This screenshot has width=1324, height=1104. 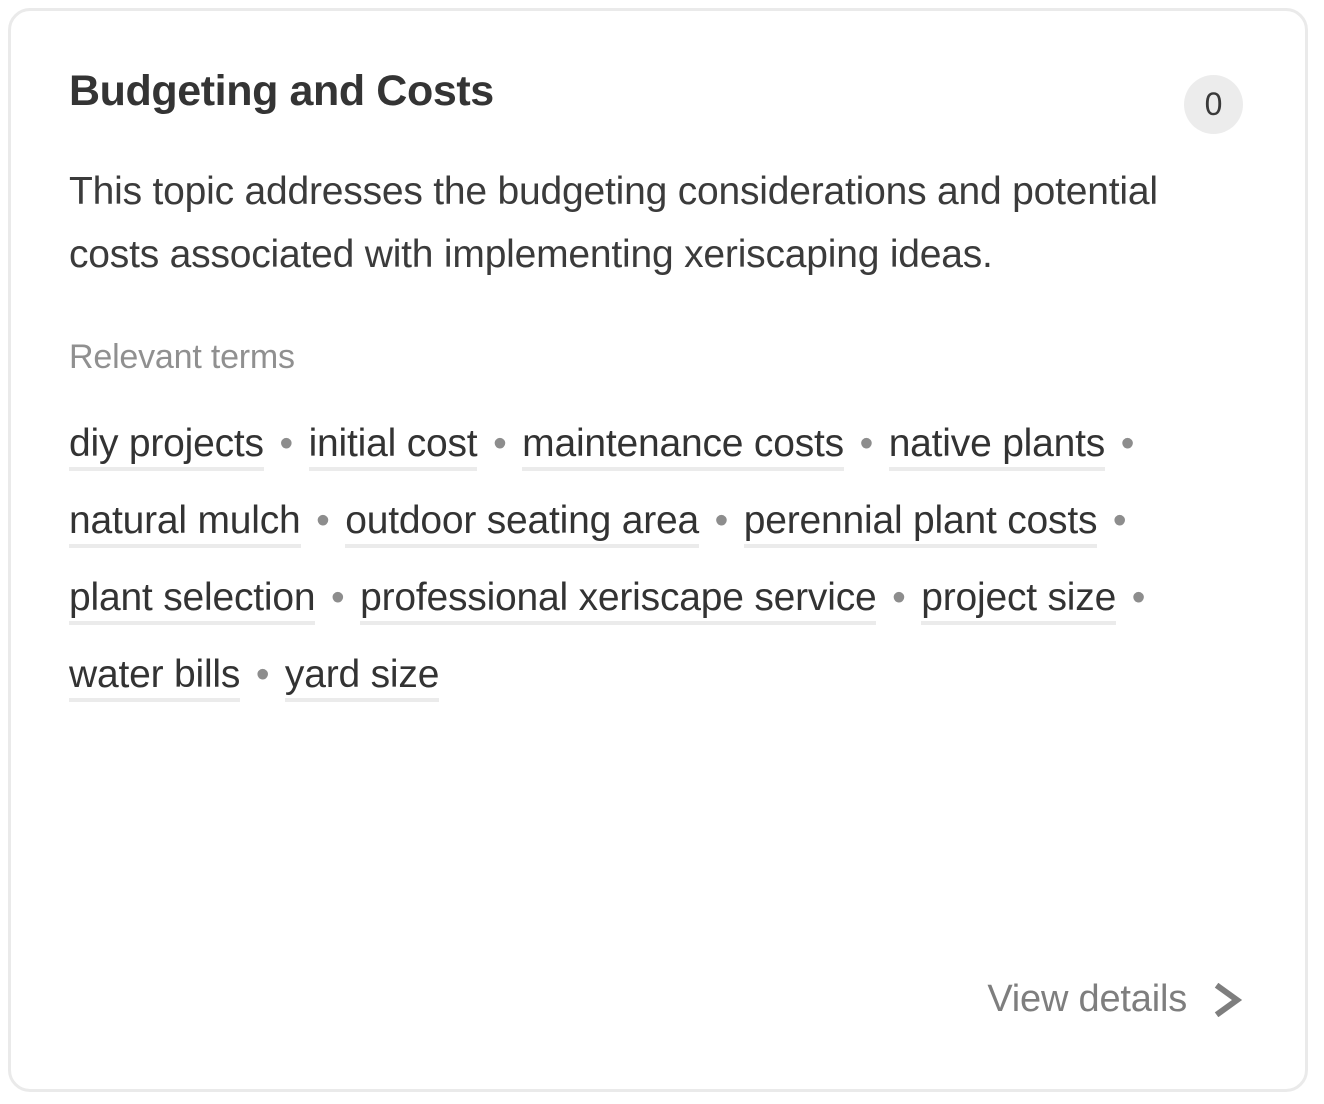 I want to click on relevant-term: plant selection, so click(x=192, y=600).